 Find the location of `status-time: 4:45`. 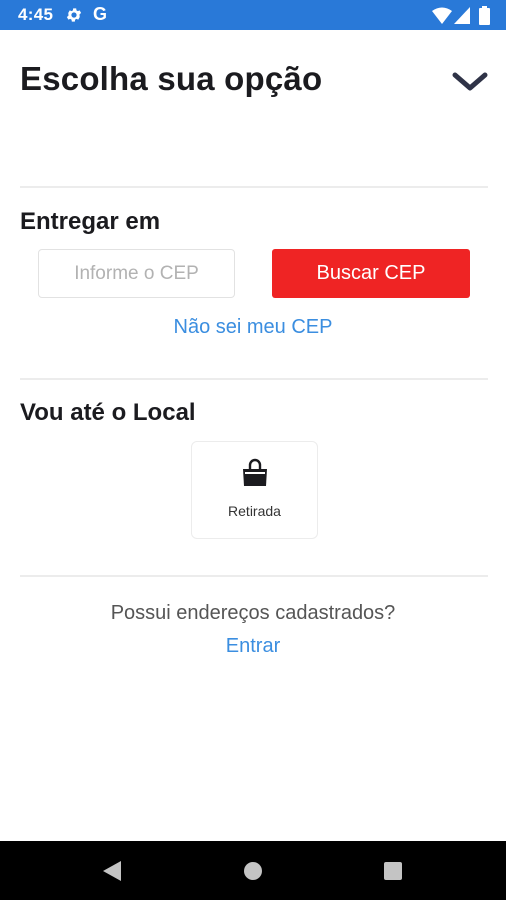

status-time: 4:45 is located at coordinates (36, 14).